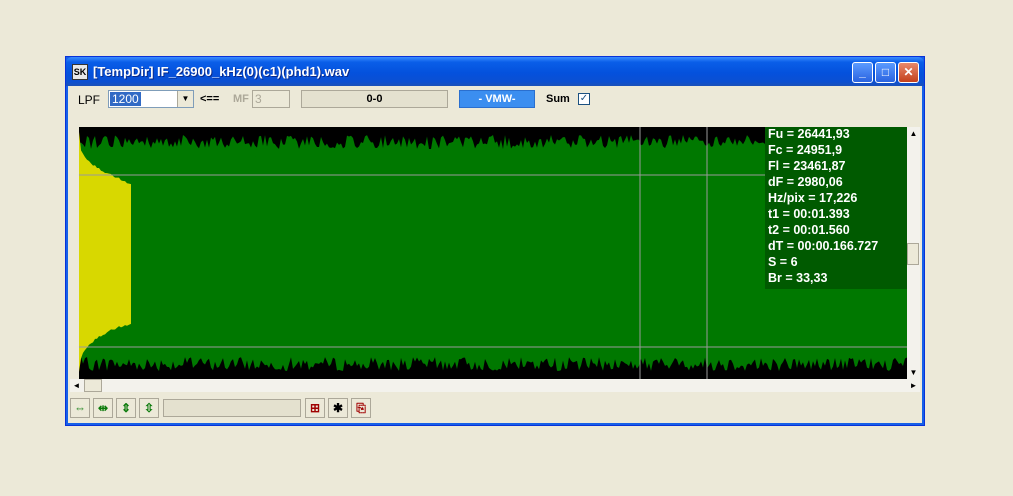 Image resolution: width=1013 pixels, height=496 pixels. Describe the element at coordinates (361, 408) in the screenshot. I see `copy-icon: ⎘` at that location.